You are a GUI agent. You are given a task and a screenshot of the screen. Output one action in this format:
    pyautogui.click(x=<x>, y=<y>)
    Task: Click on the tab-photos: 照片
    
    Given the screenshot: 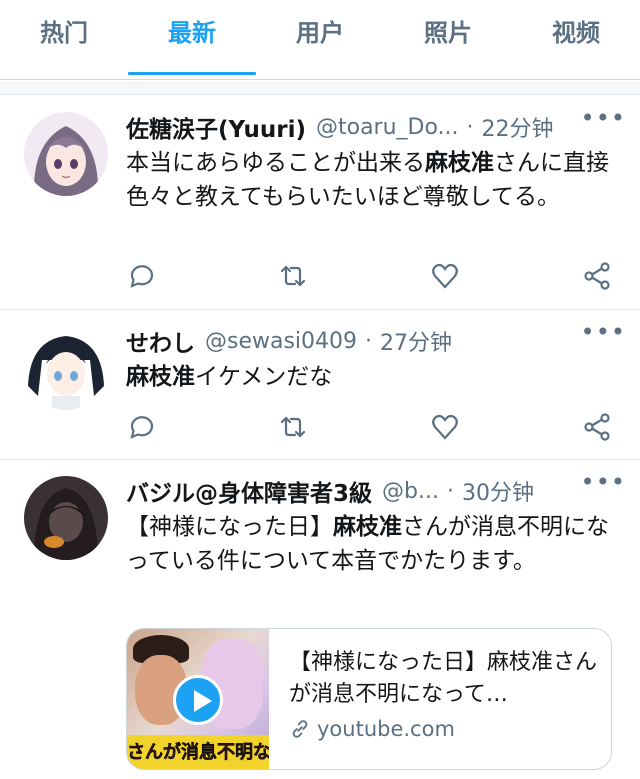 What is the action you would take?
    pyautogui.click(x=448, y=39)
    